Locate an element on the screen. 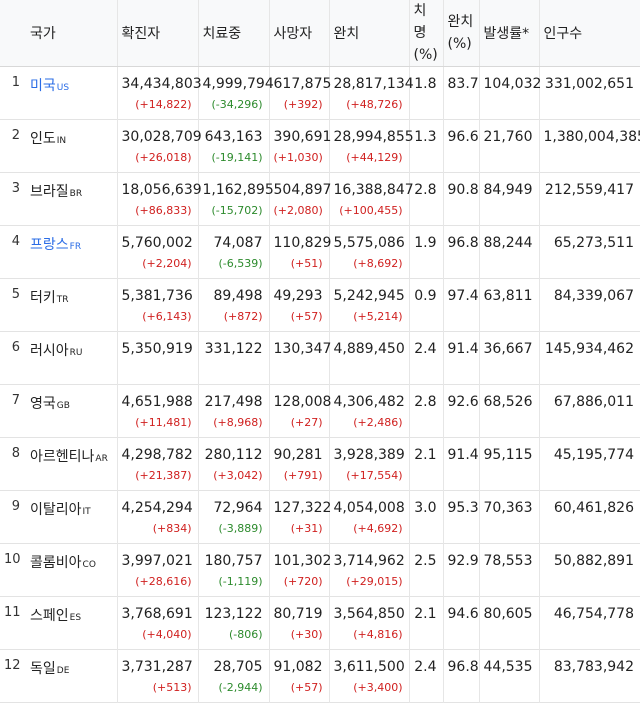 The height and width of the screenshot is (703, 640). incidence-value: 104,032 is located at coordinates (512, 84).